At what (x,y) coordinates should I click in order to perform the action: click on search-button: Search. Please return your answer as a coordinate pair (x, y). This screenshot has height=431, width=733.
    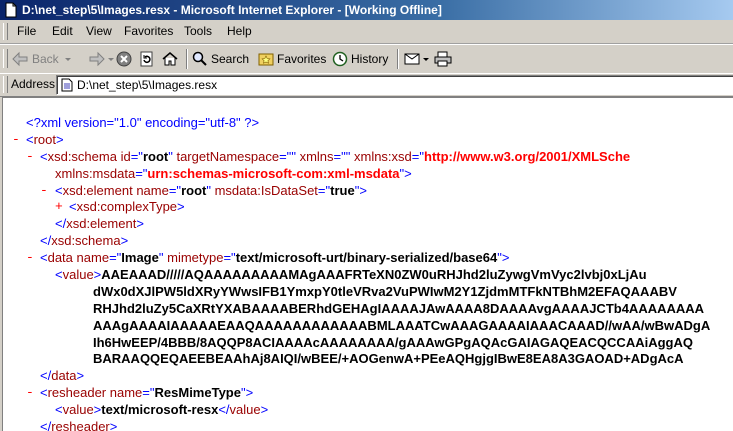
    Looking at the image, I should click on (220, 59).